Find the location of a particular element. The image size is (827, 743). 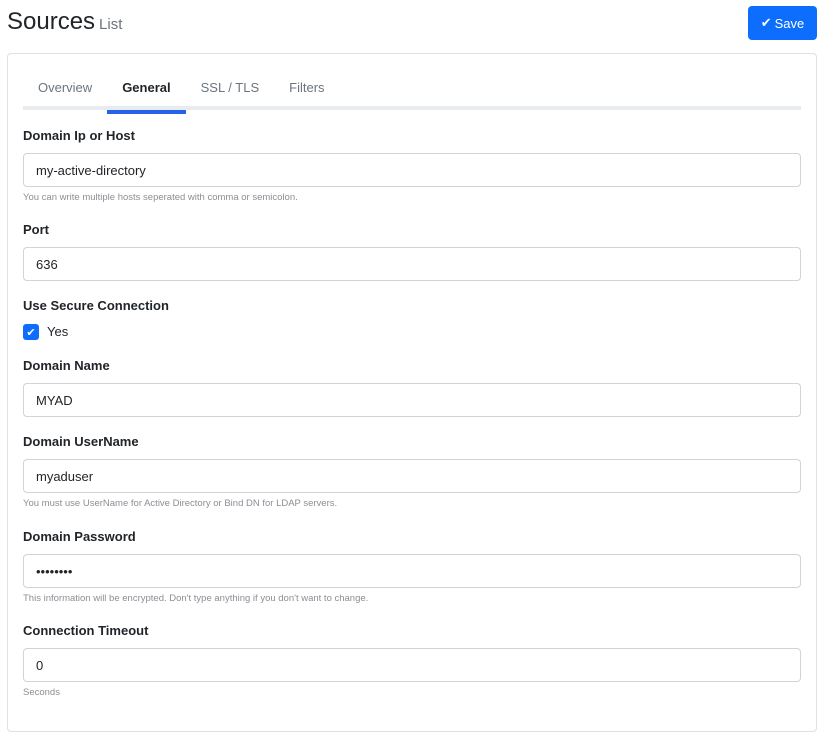

secure-label: Use Secure Connection is located at coordinates (96, 305).